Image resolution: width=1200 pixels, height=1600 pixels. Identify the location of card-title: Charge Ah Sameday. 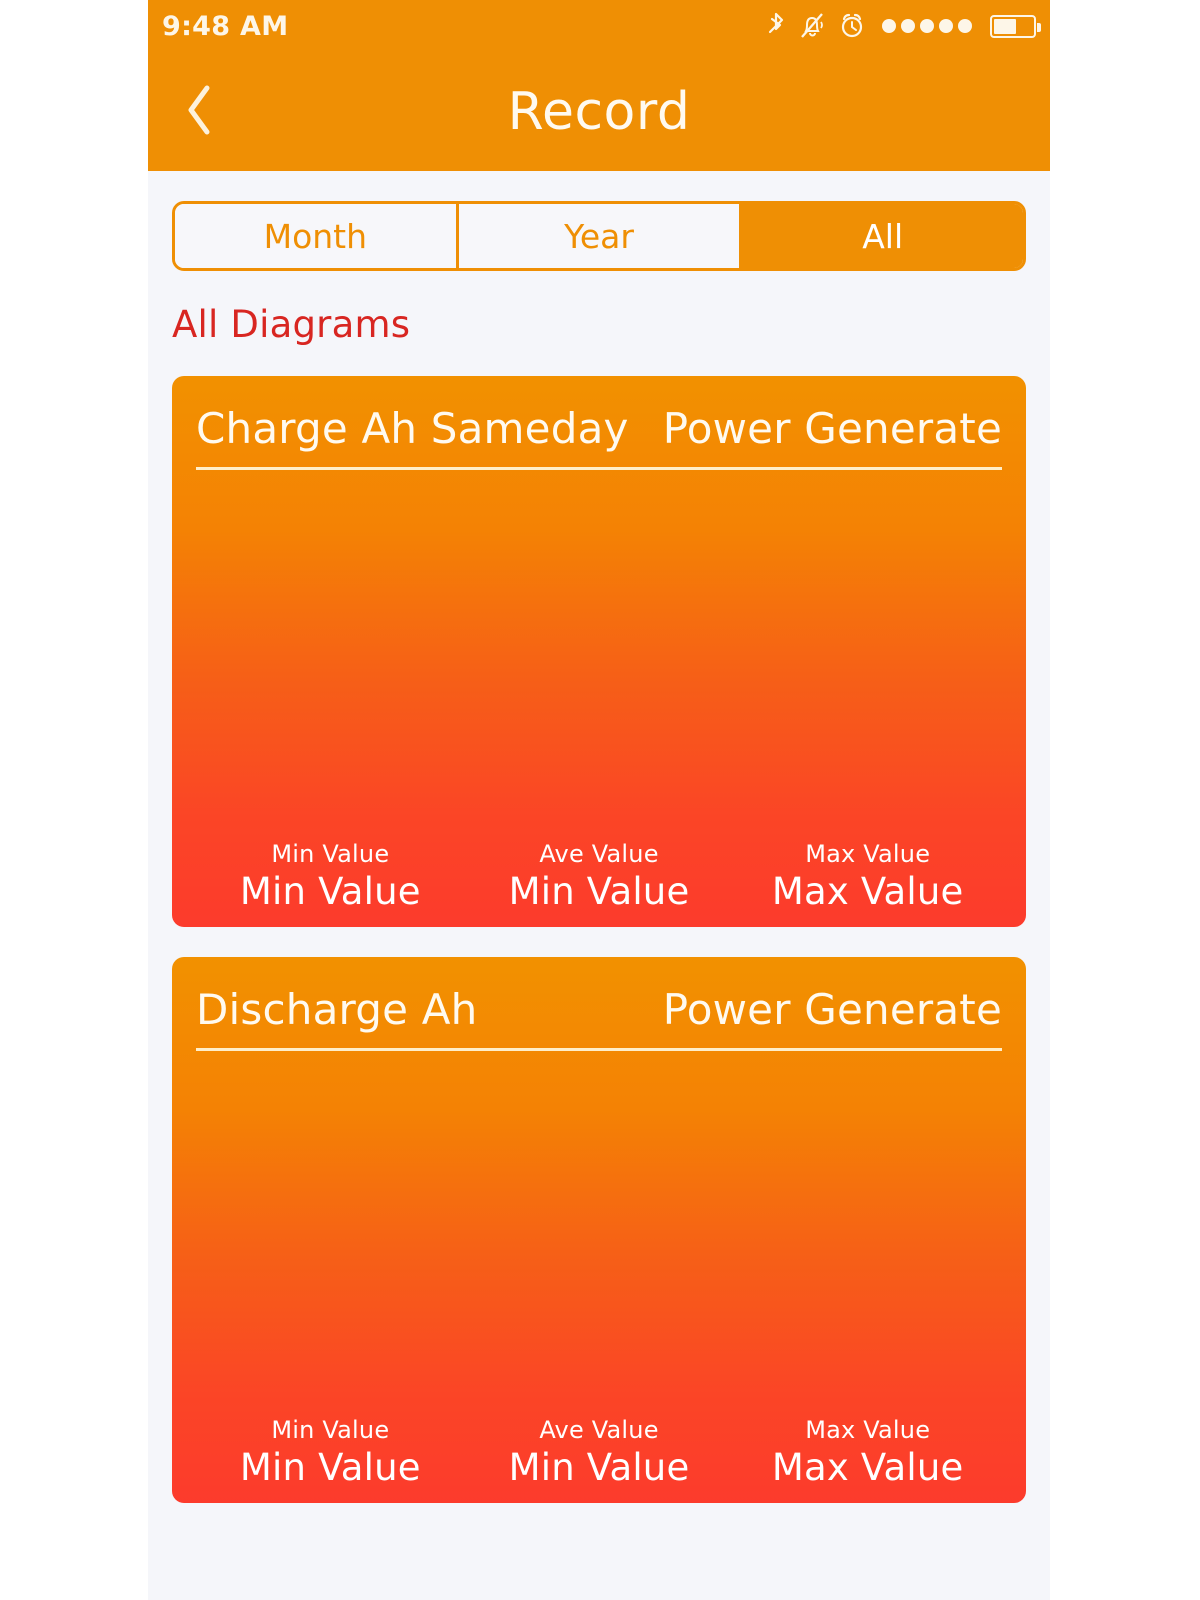
(412, 428).